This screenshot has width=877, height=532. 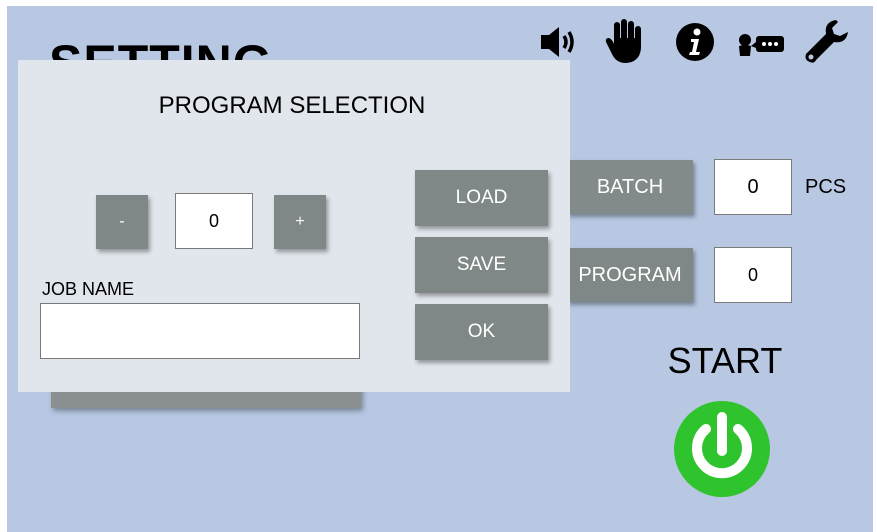 What do you see at coordinates (722, 449) in the screenshot?
I see `power-start-button` at bounding box center [722, 449].